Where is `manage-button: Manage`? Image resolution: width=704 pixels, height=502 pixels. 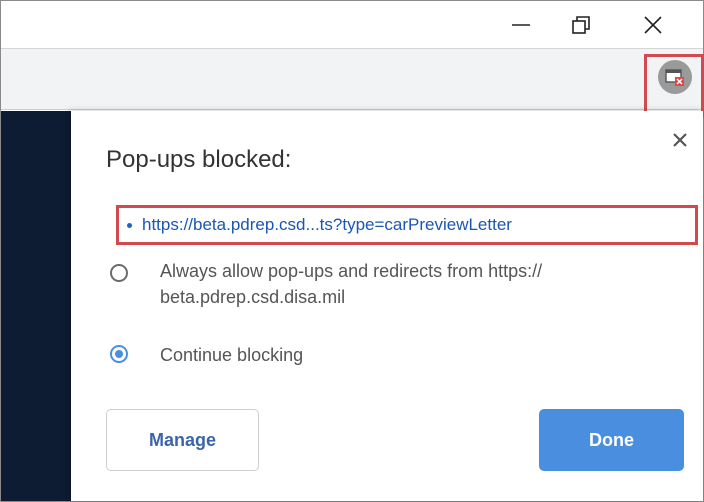
manage-button: Manage is located at coordinates (182, 440).